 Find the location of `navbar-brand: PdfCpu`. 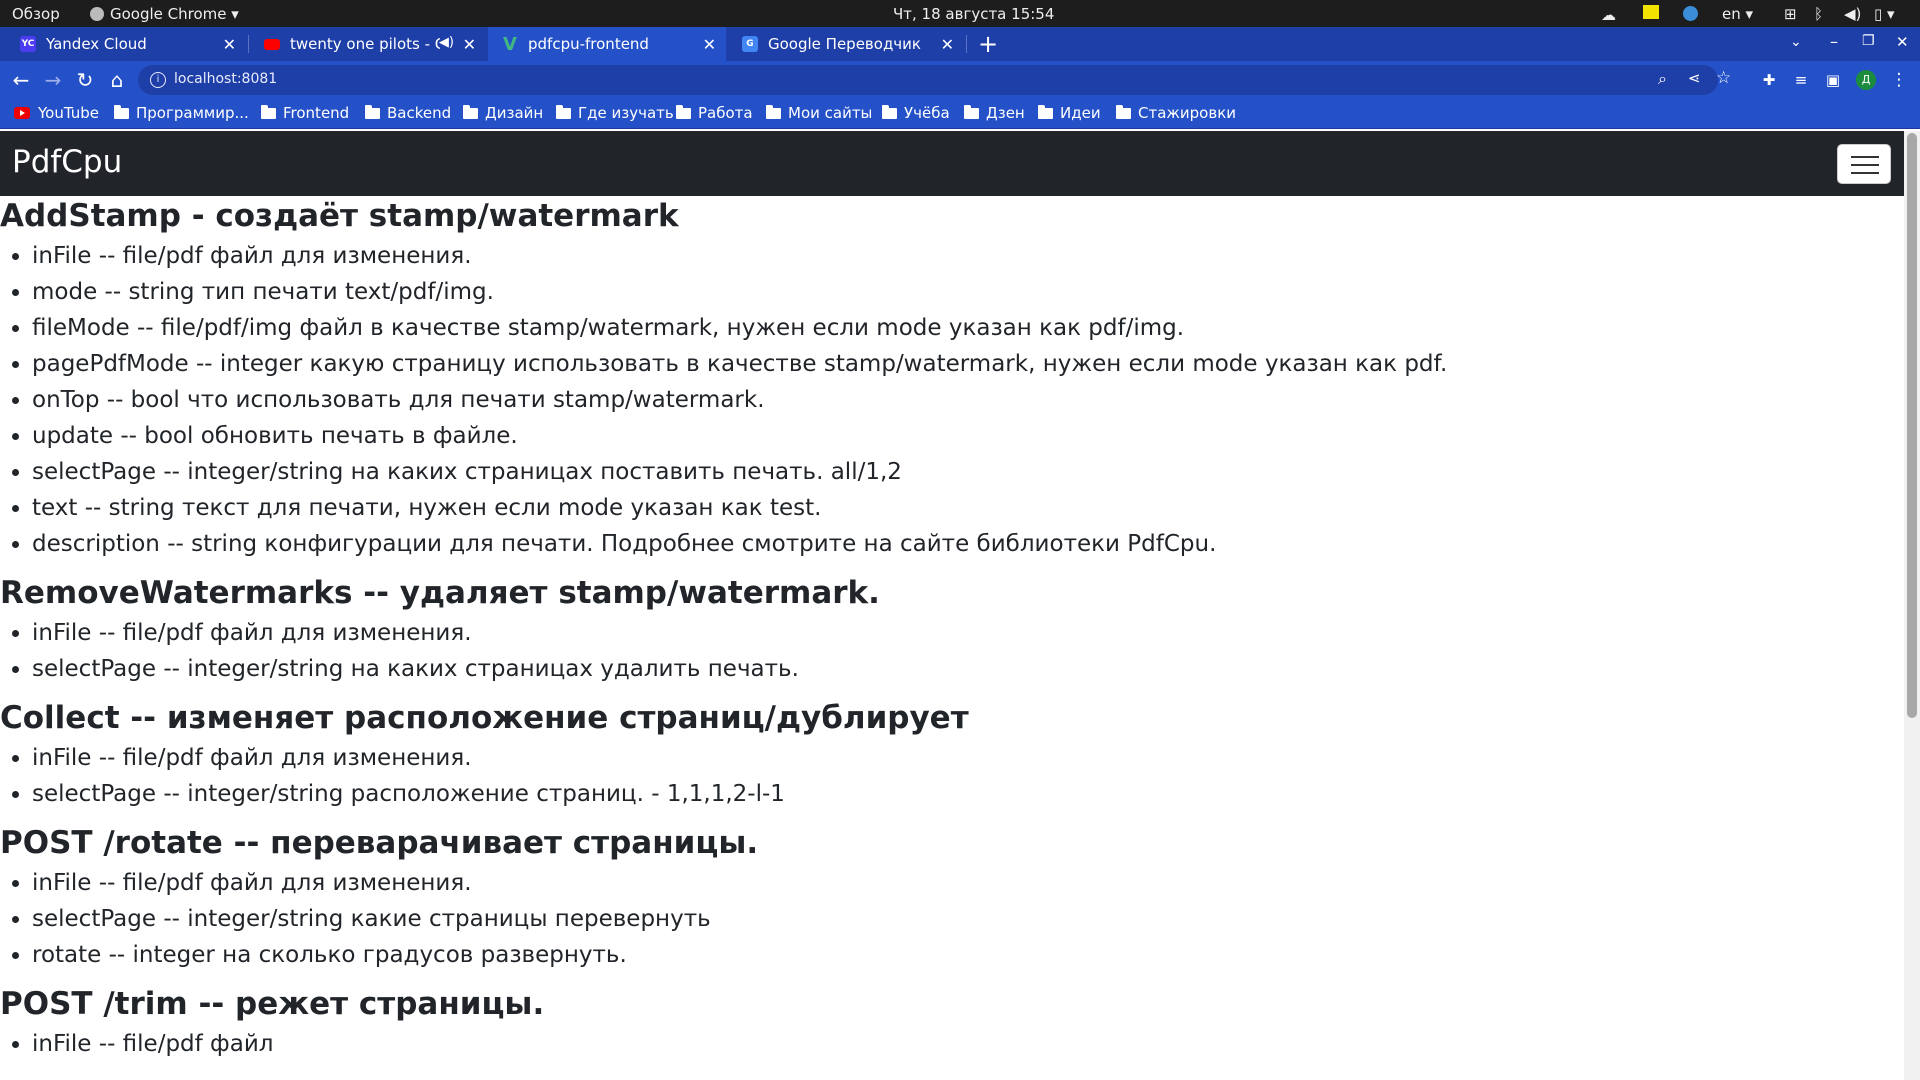

navbar-brand: PdfCpu is located at coordinates (67, 162).